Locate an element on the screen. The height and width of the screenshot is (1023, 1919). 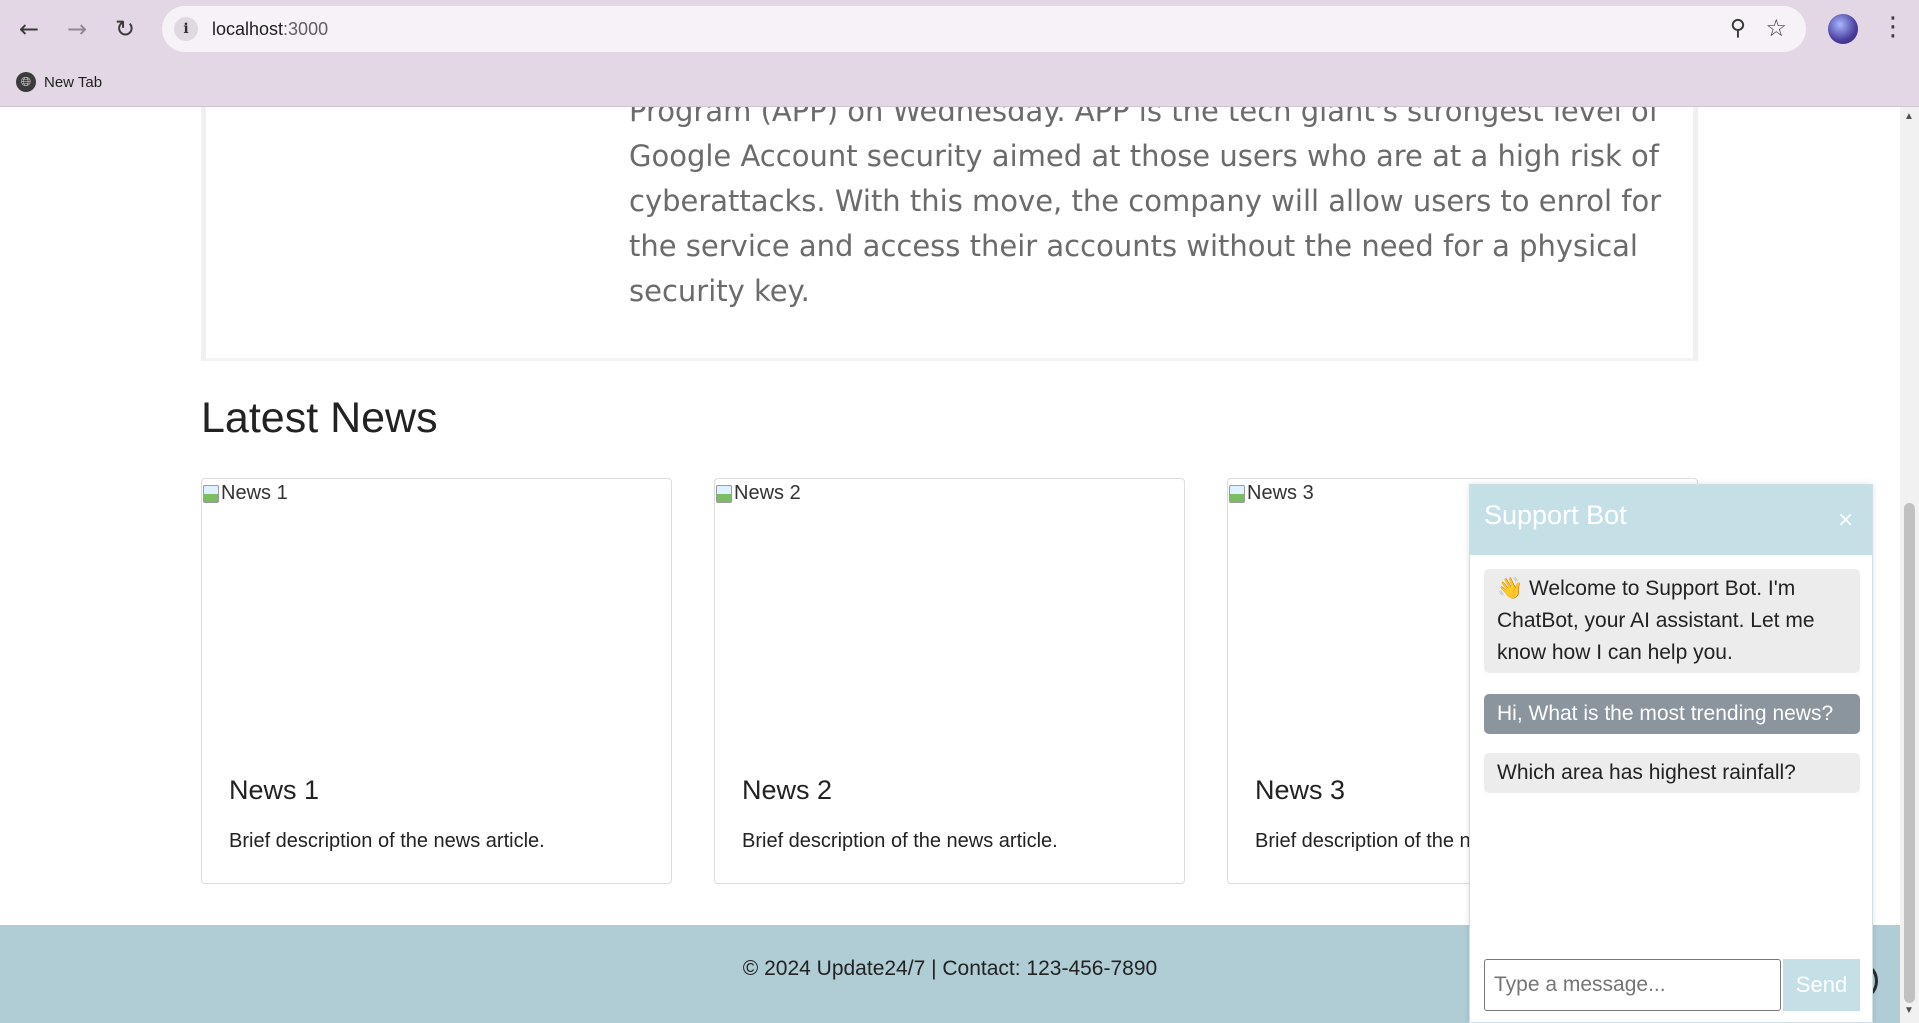
news-image: News 1 is located at coordinates (245, 493).